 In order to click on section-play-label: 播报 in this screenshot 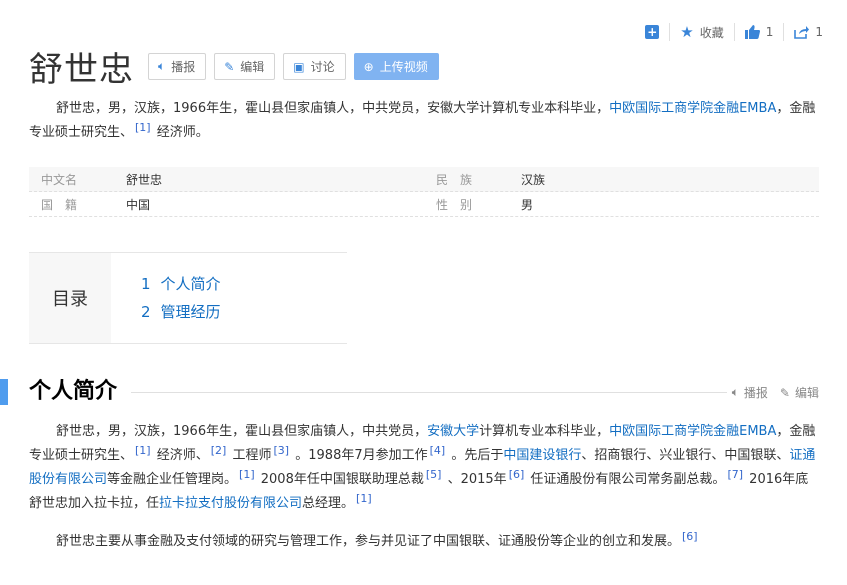, I will do `click(755, 393)`.